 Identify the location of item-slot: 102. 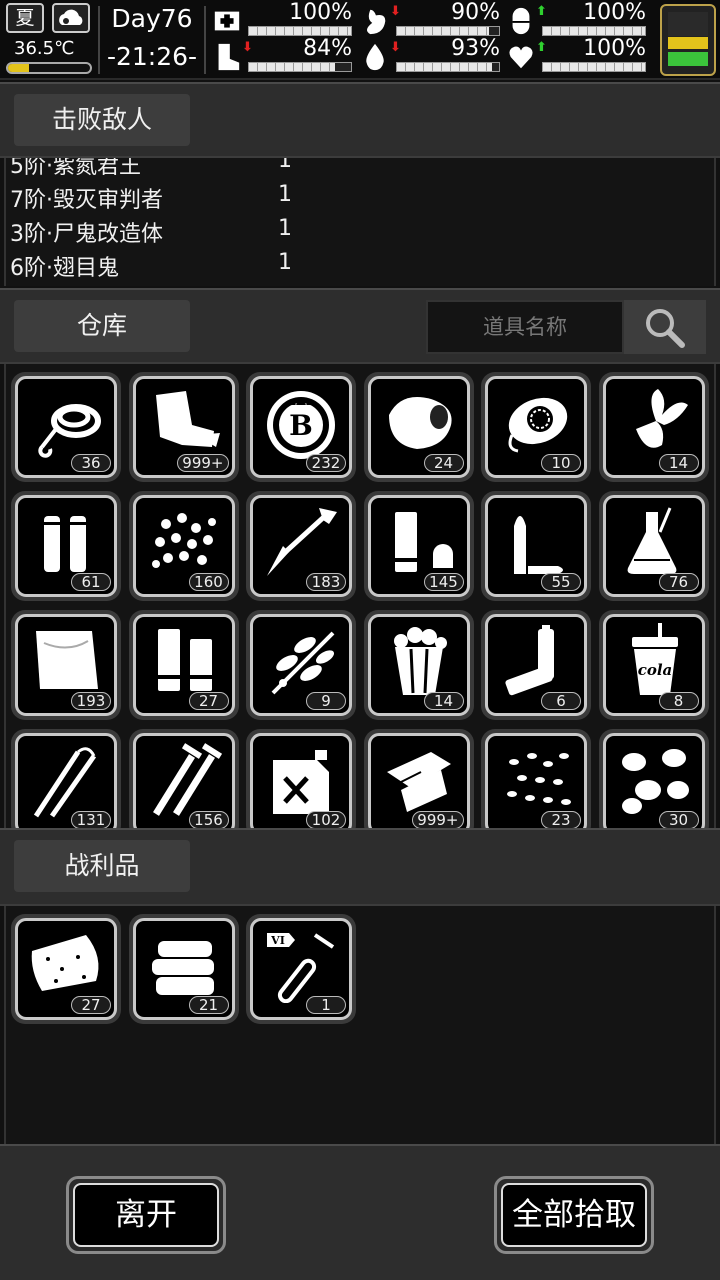
(301, 778).